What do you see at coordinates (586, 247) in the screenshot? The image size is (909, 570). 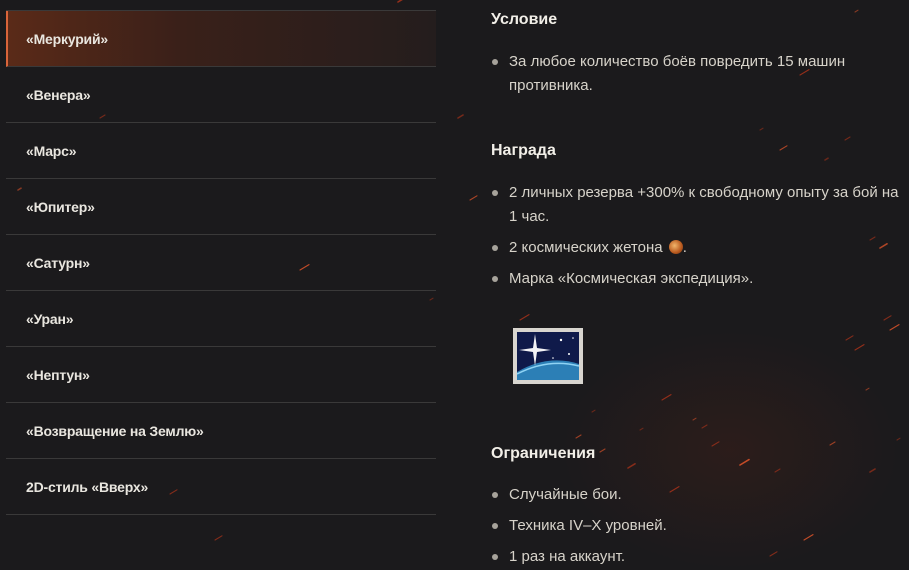 I see `reward-text: 2 космических жетона` at bounding box center [586, 247].